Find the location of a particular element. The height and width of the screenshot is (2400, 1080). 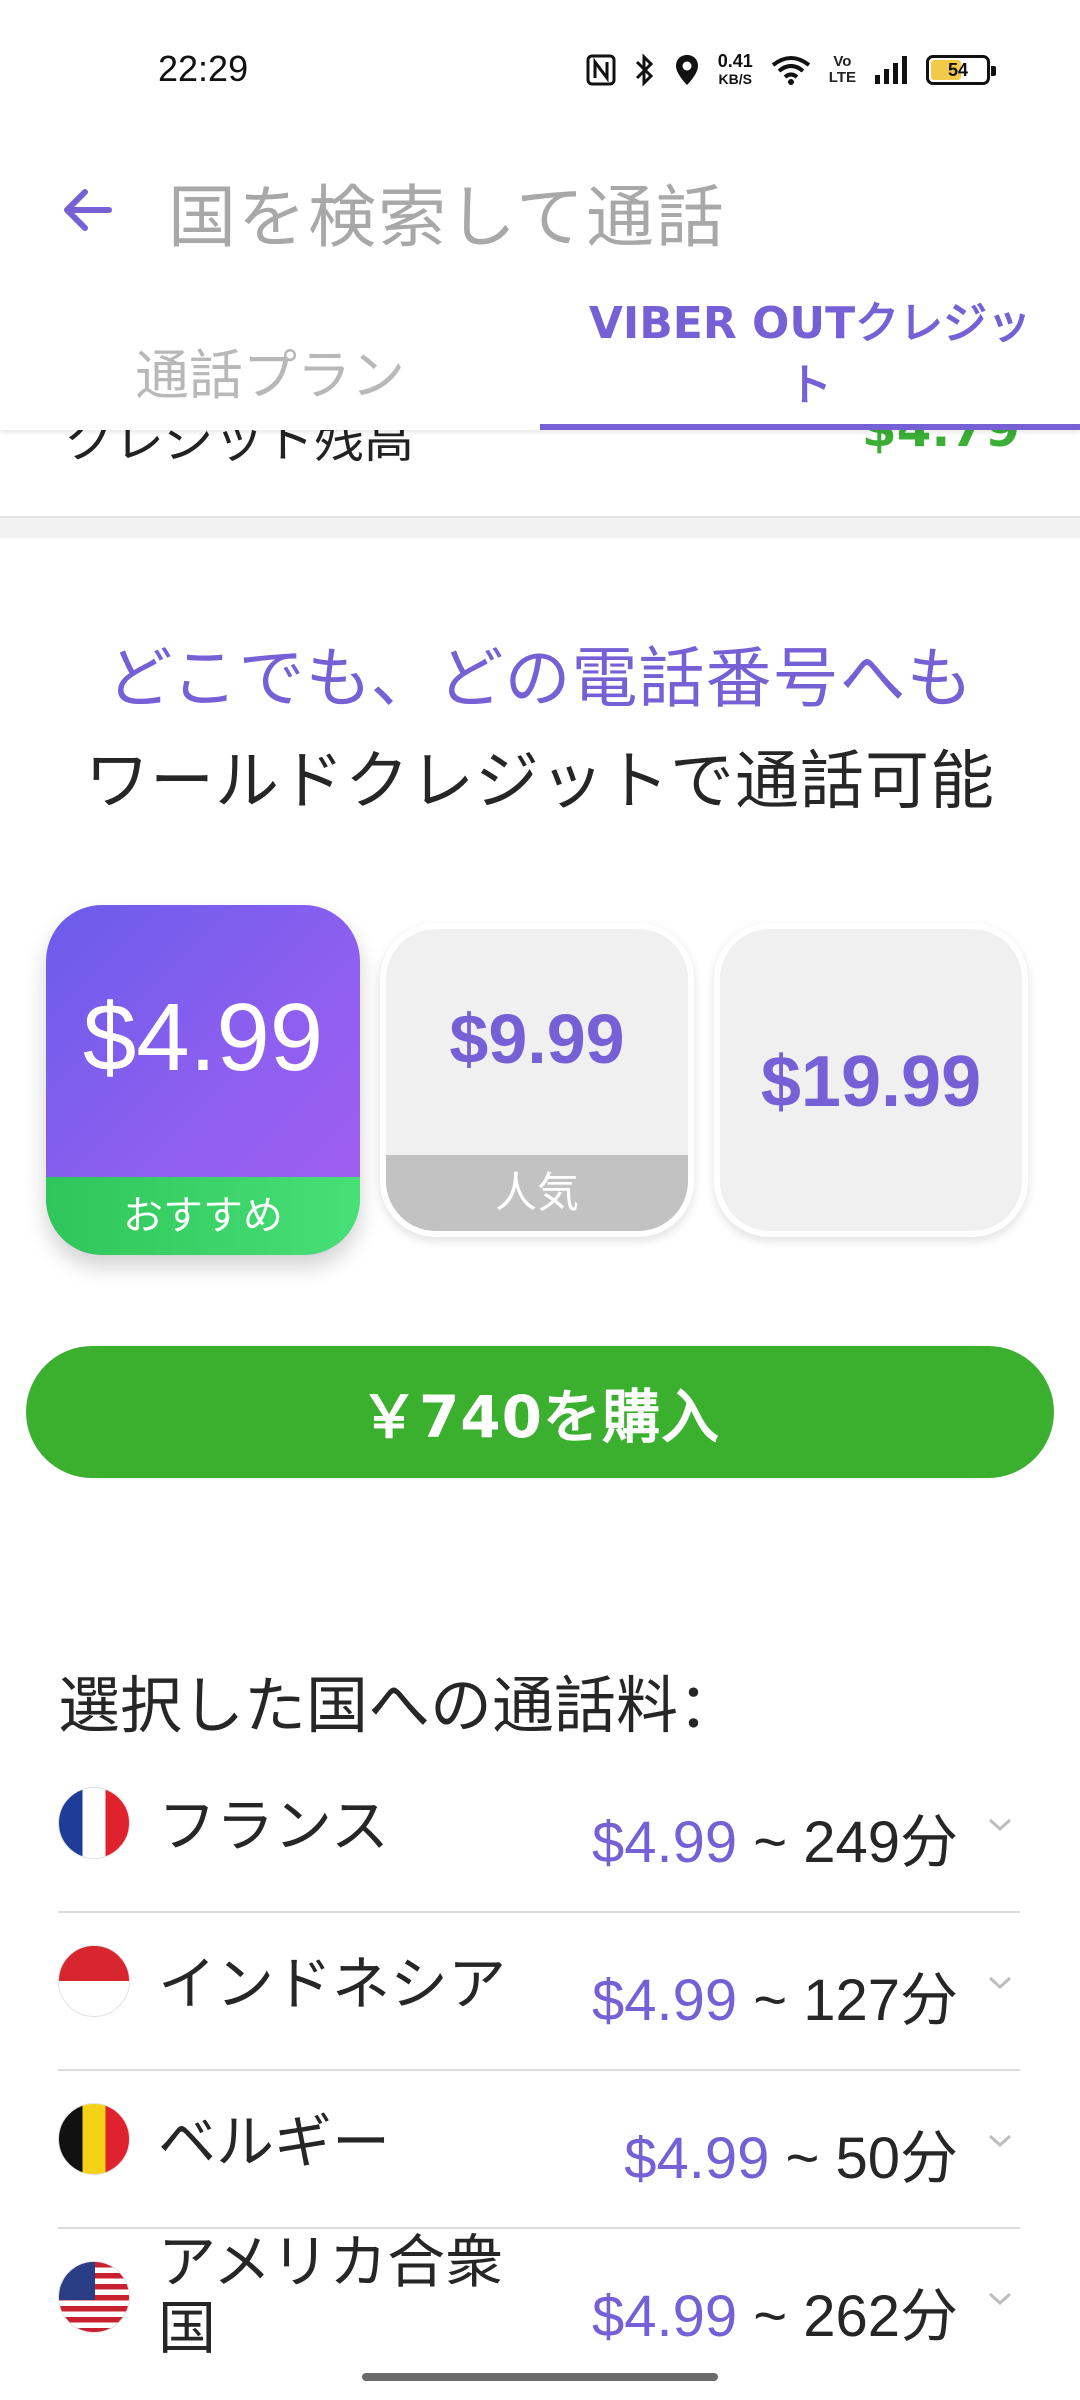

wifi-icon is located at coordinates (791, 70).